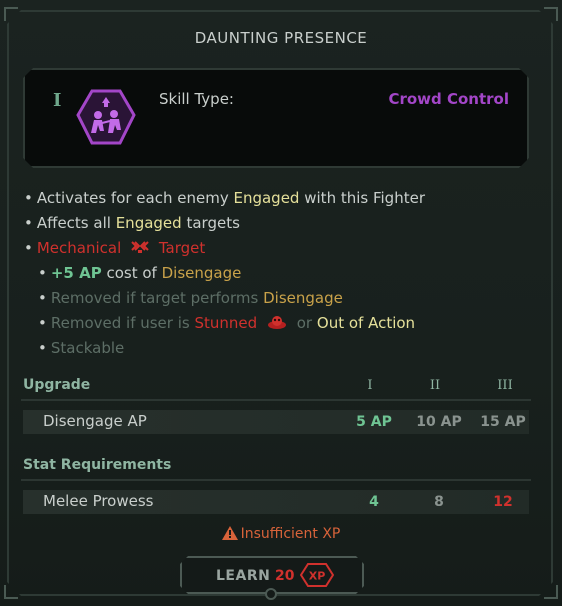 The width and height of the screenshot is (562, 606). I want to click on skill-type-label: Skill Type:, so click(196, 99).